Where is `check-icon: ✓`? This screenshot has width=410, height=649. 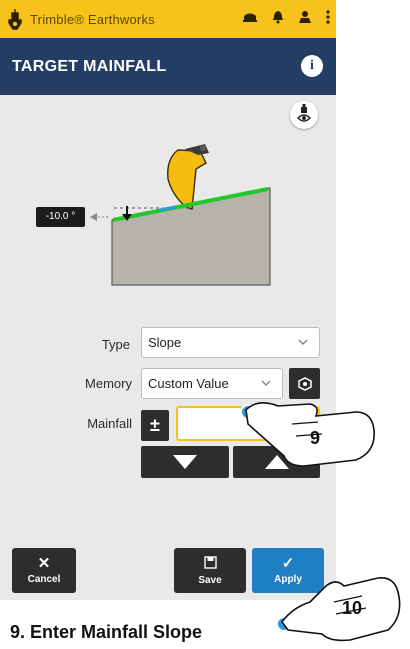 check-icon: ✓ is located at coordinates (288, 563).